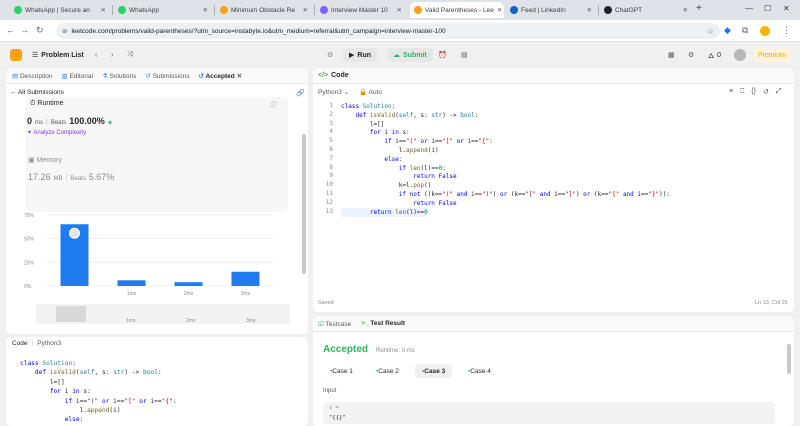  What do you see at coordinates (331, 114) in the screenshot?
I see `line-number: 2` at bounding box center [331, 114].